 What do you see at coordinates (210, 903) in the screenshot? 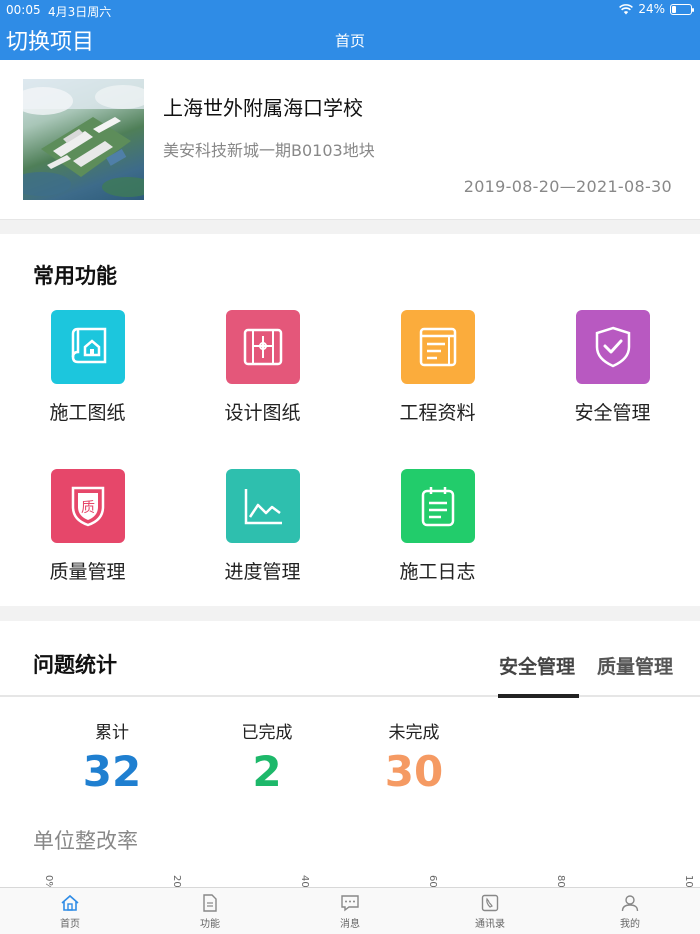
I see `file-icon` at bounding box center [210, 903].